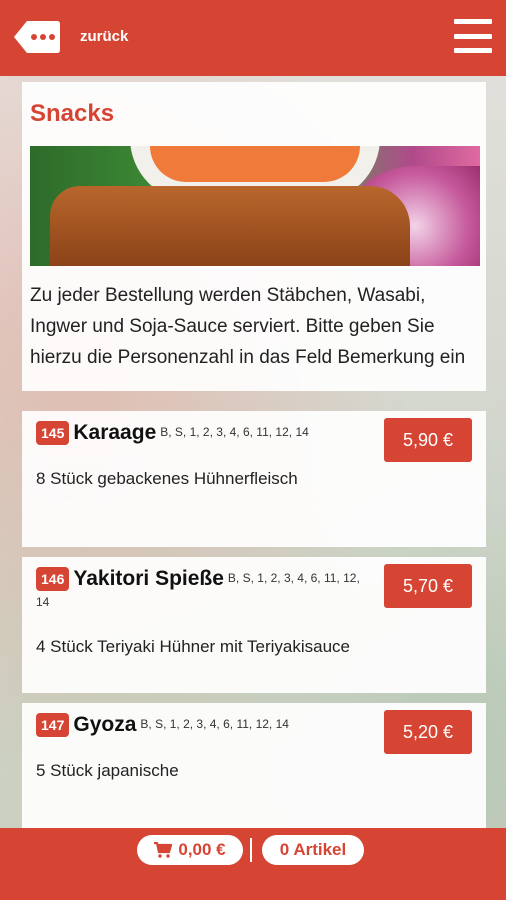 The image size is (506, 900). I want to click on cart-icon, so click(163, 850).